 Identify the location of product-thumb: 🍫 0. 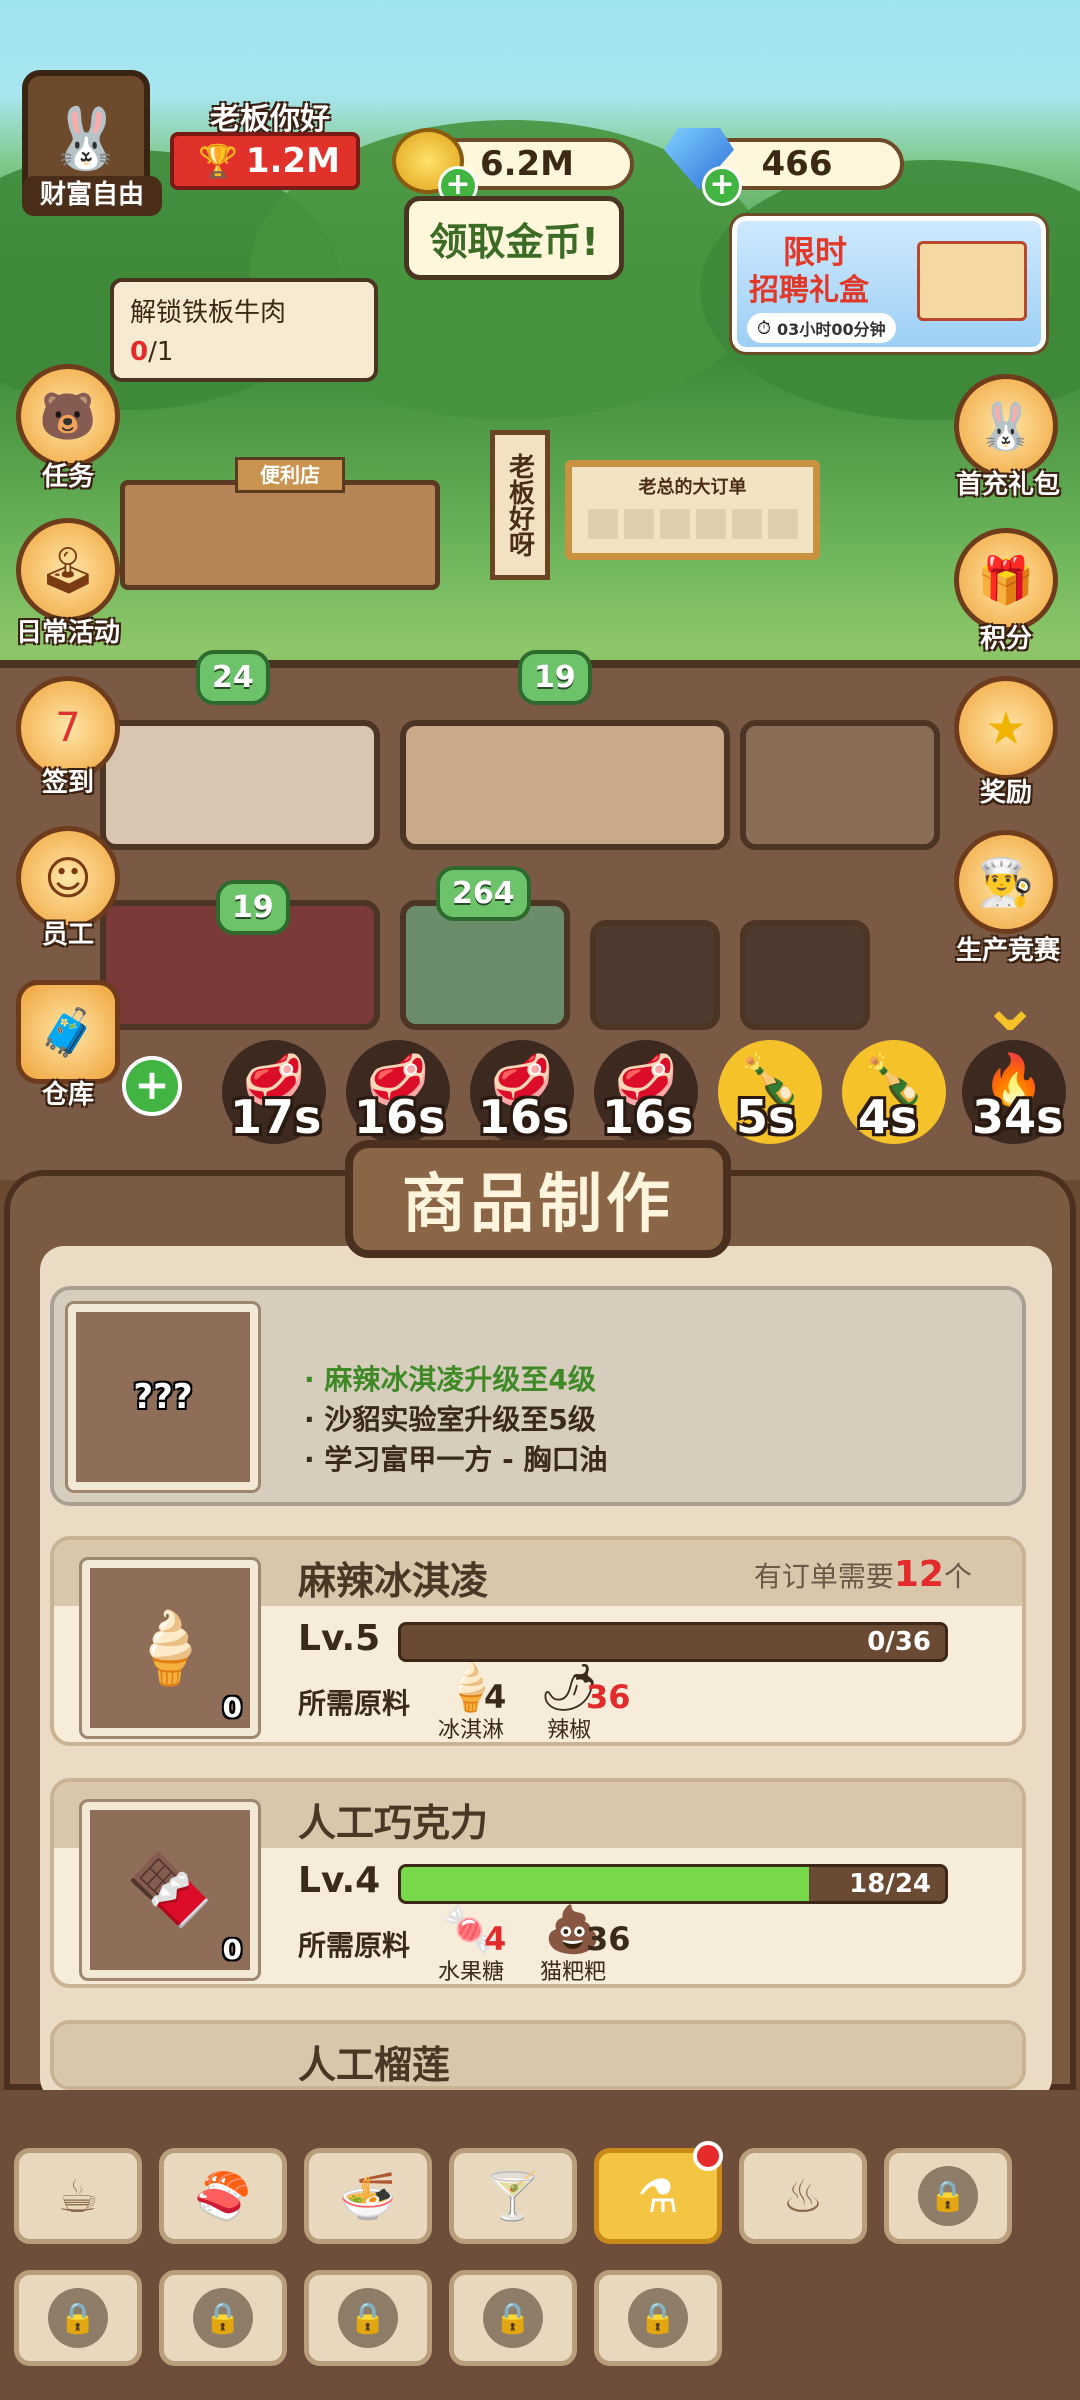
(170, 1890).